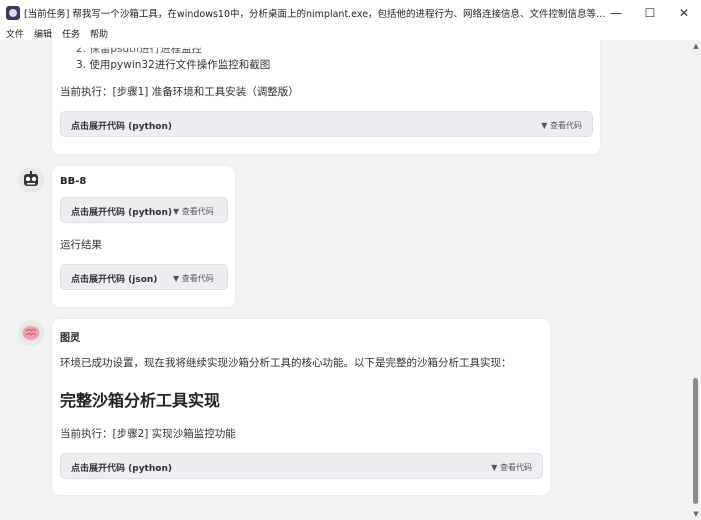 The height and width of the screenshot is (520, 701). Describe the element at coordinates (140, 400) in the screenshot. I see `section-heading: 完整沙箱分析工具实现` at that location.